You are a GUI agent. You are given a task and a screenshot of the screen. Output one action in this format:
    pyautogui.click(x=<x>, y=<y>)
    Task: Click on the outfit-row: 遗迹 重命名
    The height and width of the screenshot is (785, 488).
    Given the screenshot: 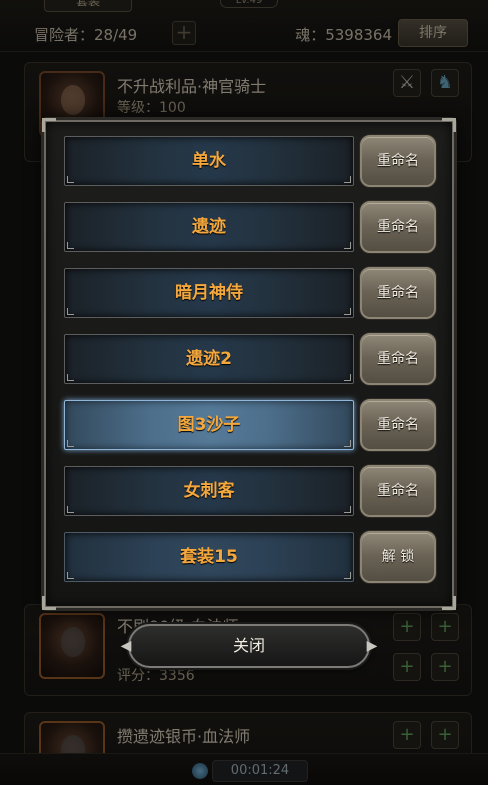 What is the action you would take?
    pyautogui.click(x=251, y=227)
    